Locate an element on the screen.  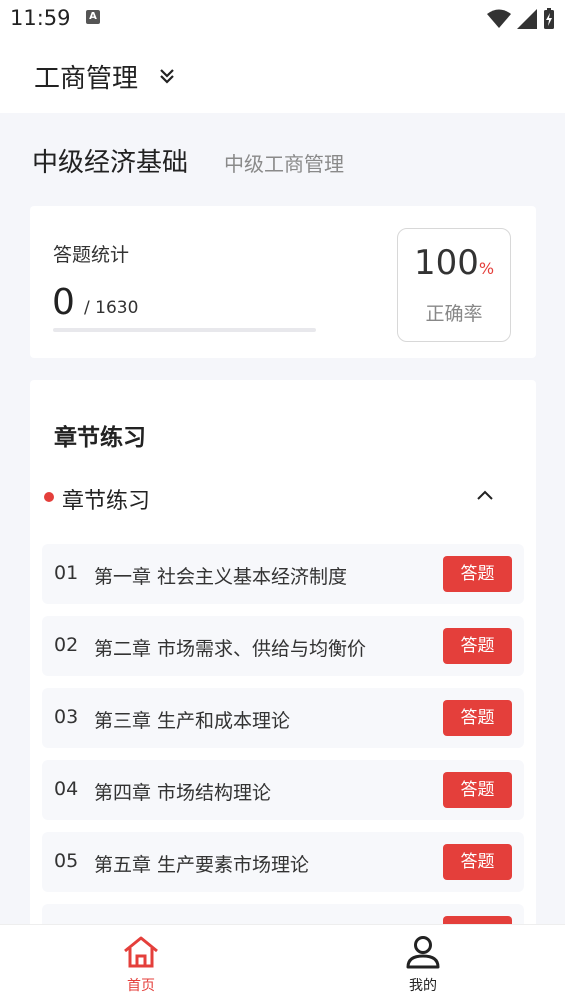
accuracy-value: 100% is located at coordinates (454, 263).